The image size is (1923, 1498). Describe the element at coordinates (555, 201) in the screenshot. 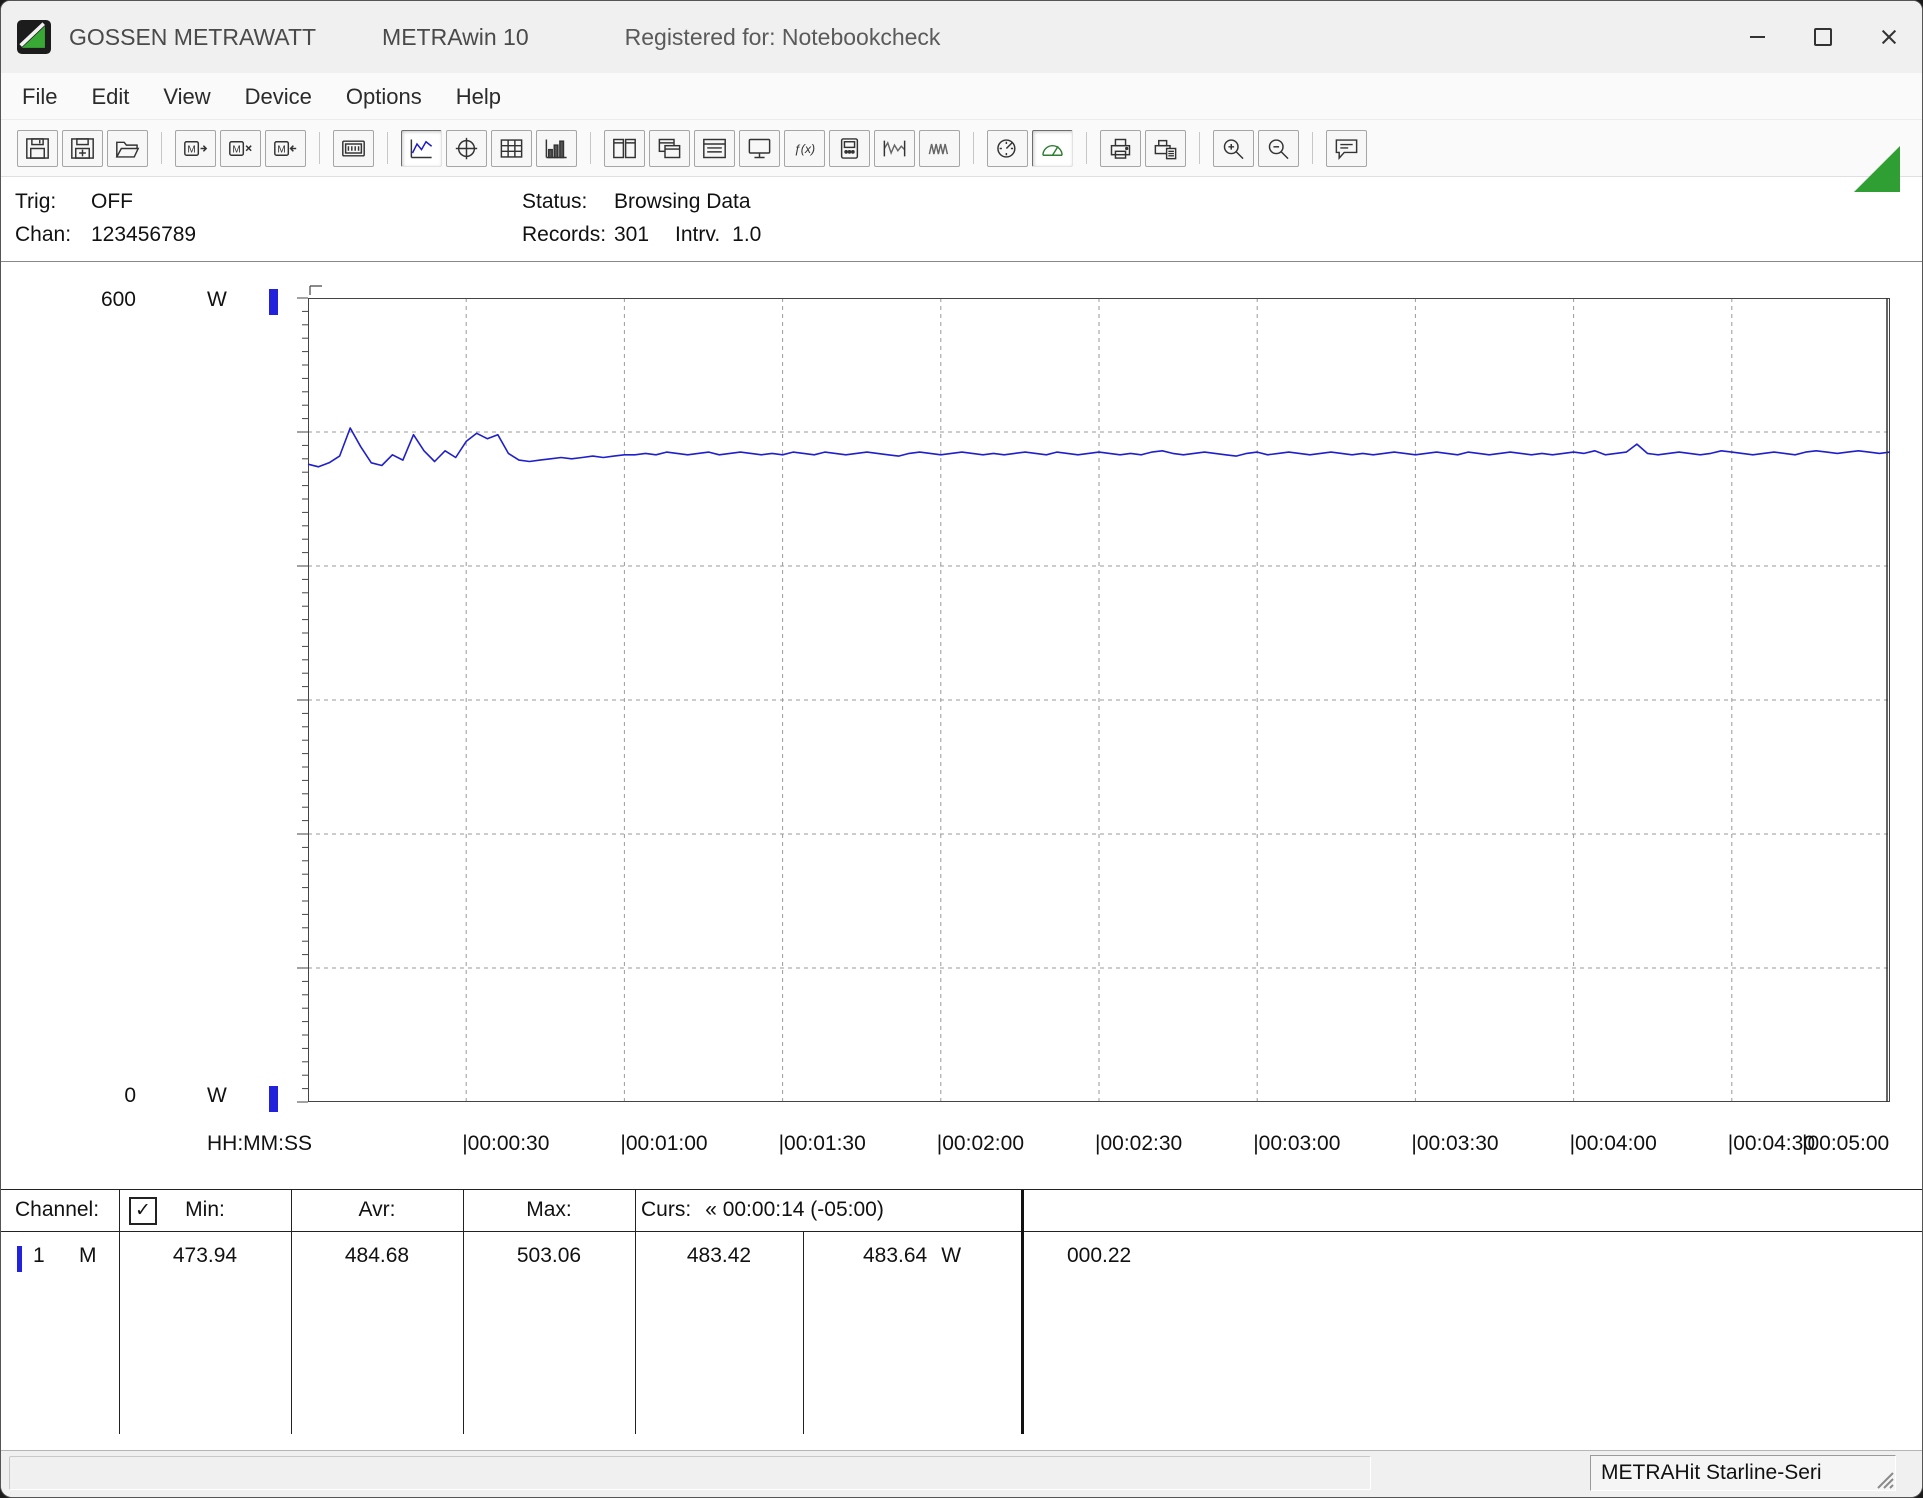

I see `status-label: Status:` at that location.